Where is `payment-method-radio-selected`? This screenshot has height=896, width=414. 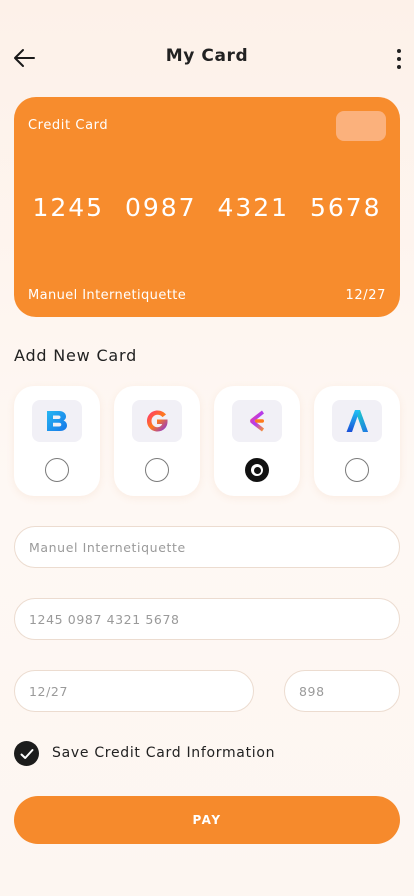 payment-method-radio-selected is located at coordinates (257, 470).